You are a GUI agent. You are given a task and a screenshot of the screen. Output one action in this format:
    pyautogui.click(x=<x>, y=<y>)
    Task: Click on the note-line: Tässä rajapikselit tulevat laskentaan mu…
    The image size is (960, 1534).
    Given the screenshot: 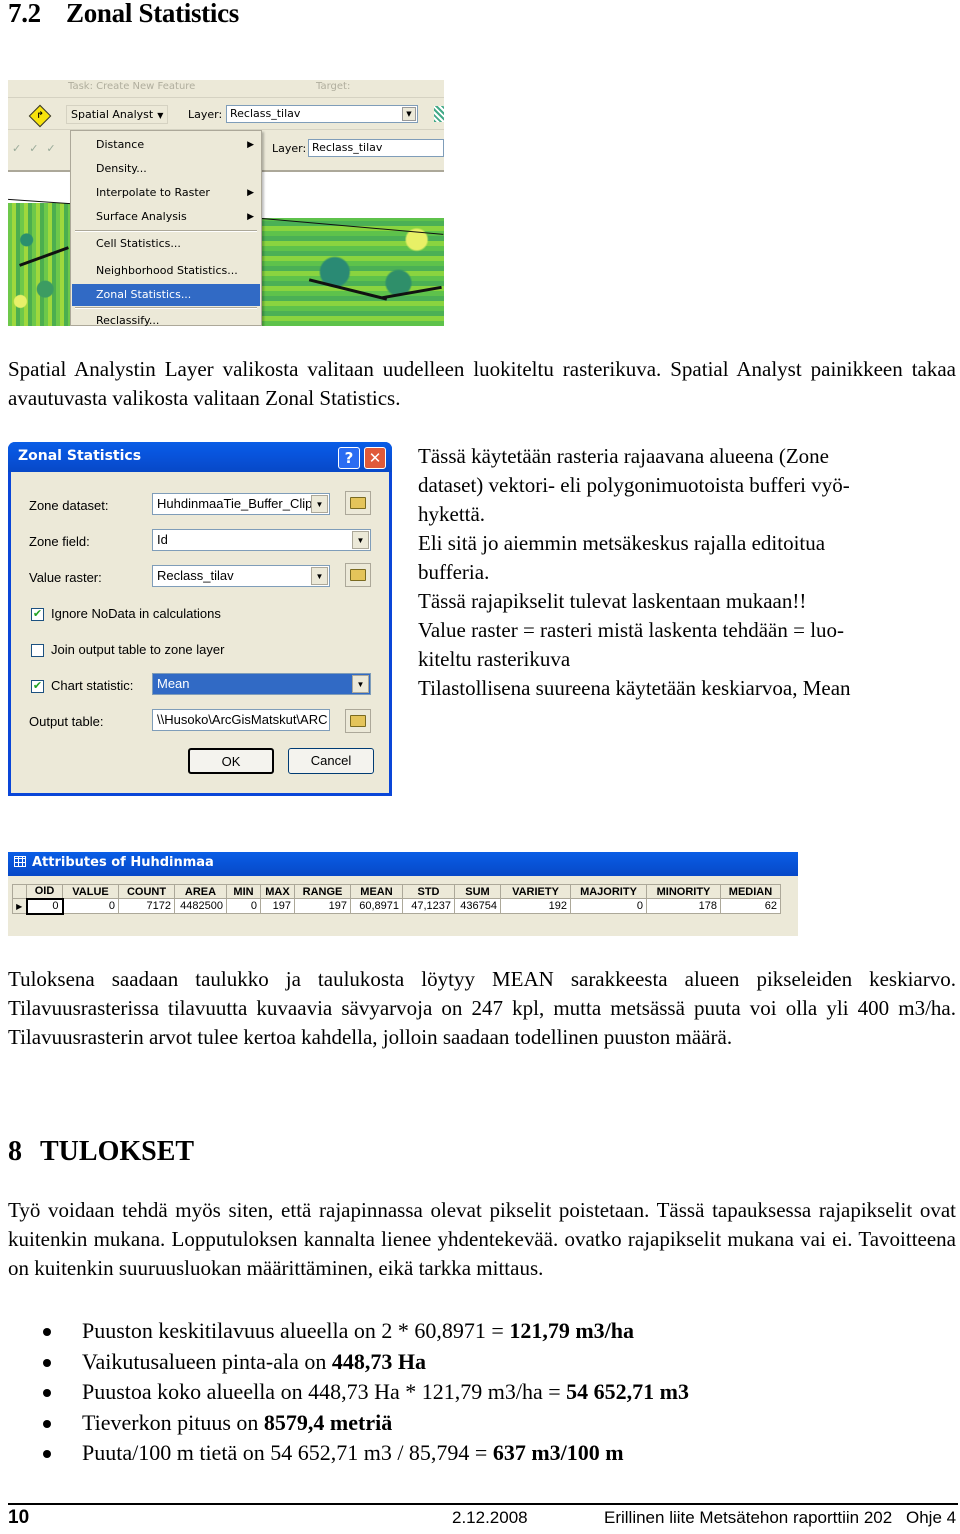 What is the action you would take?
    pyautogui.click(x=612, y=601)
    